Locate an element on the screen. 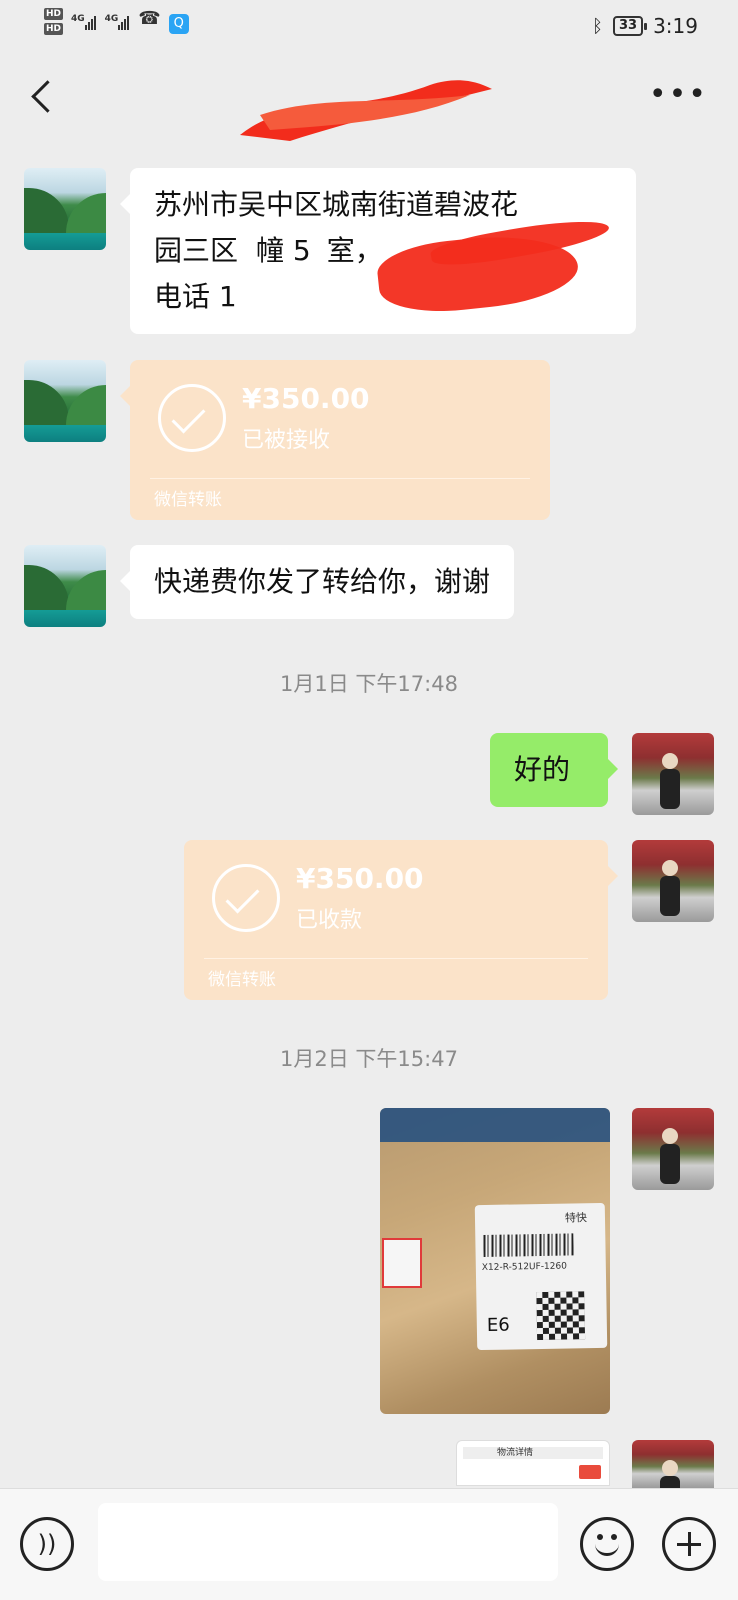 This screenshot has width=738, height=1600. signal1-icon: 4G is located at coordinates (84, 21).